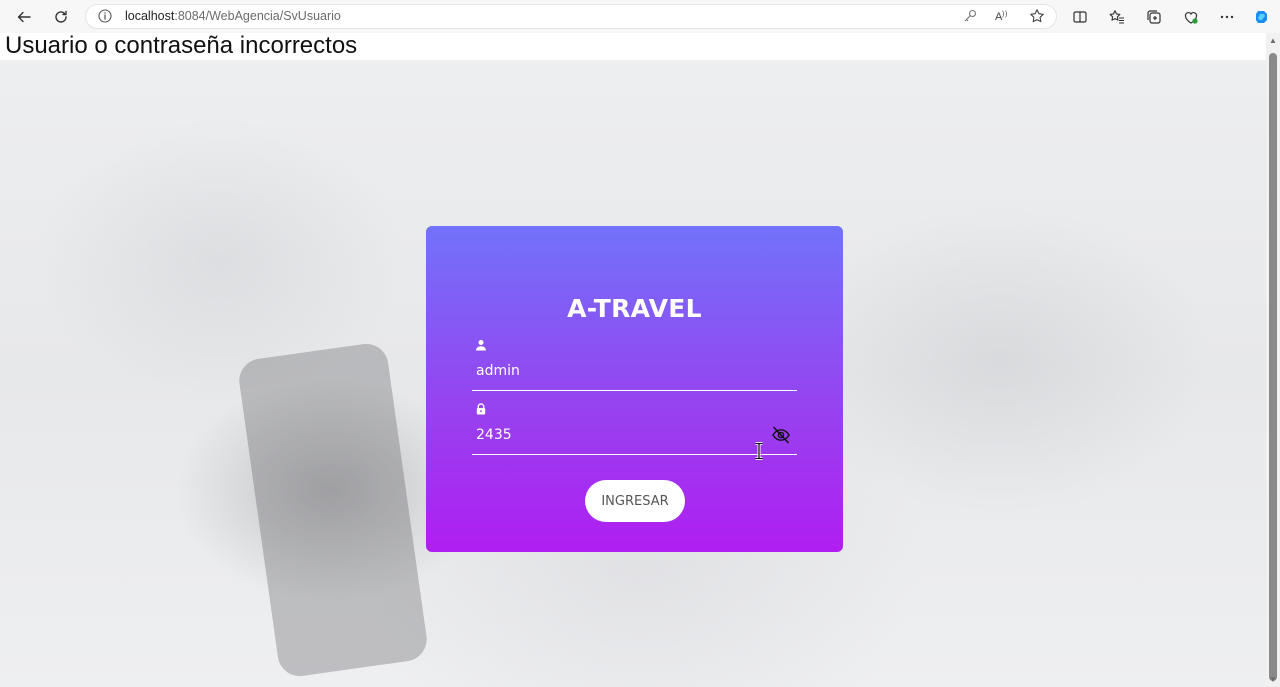 The image size is (1280, 687). What do you see at coordinates (571, 16) in the screenshot?
I see `address-bar: localhost:8084/WebAgencia/SvUsuario A))` at bounding box center [571, 16].